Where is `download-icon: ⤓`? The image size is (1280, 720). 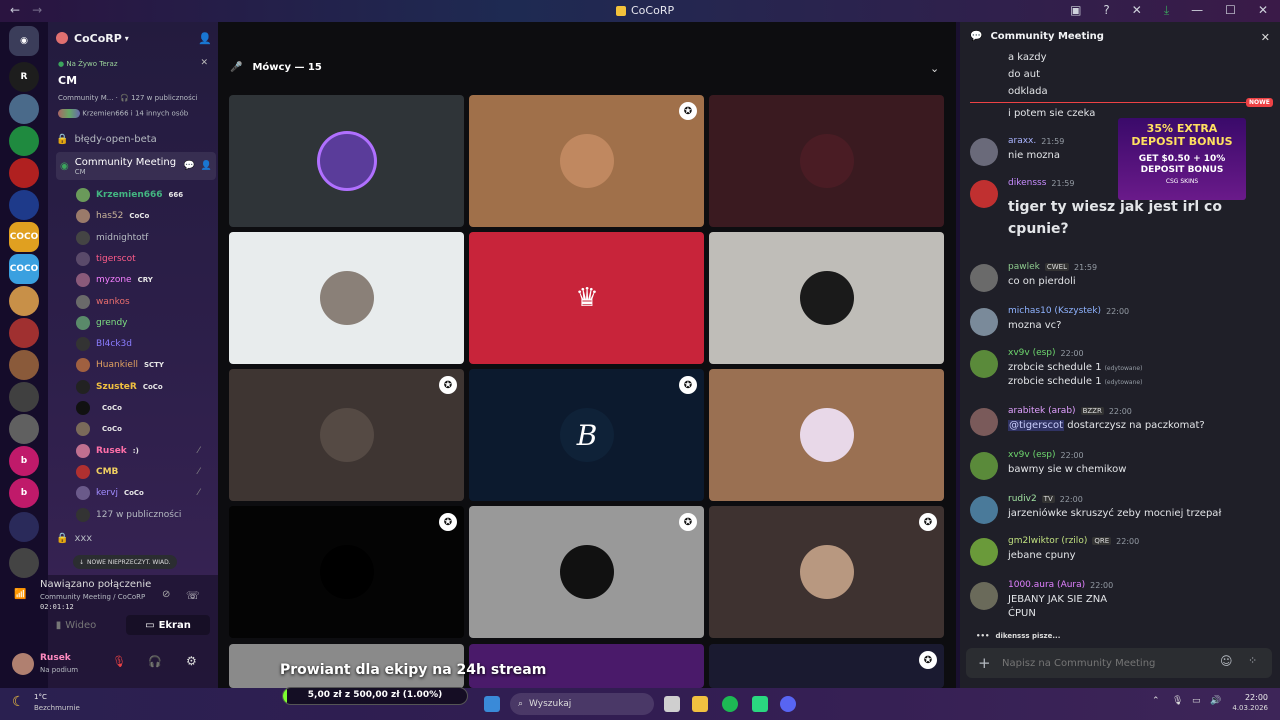
download-icon: ⤓ is located at coordinates (1166, 10).